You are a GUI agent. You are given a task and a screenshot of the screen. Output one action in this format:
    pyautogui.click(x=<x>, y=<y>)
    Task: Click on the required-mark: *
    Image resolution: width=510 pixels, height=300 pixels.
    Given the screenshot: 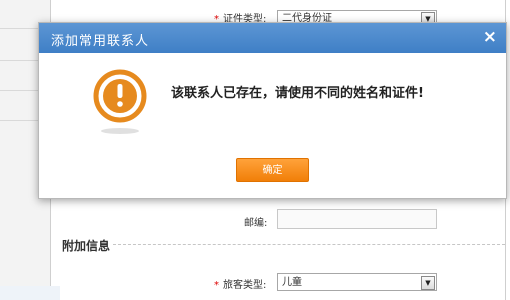 What is the action you would take?
    pyautogui.click(x=216, y=285)
    